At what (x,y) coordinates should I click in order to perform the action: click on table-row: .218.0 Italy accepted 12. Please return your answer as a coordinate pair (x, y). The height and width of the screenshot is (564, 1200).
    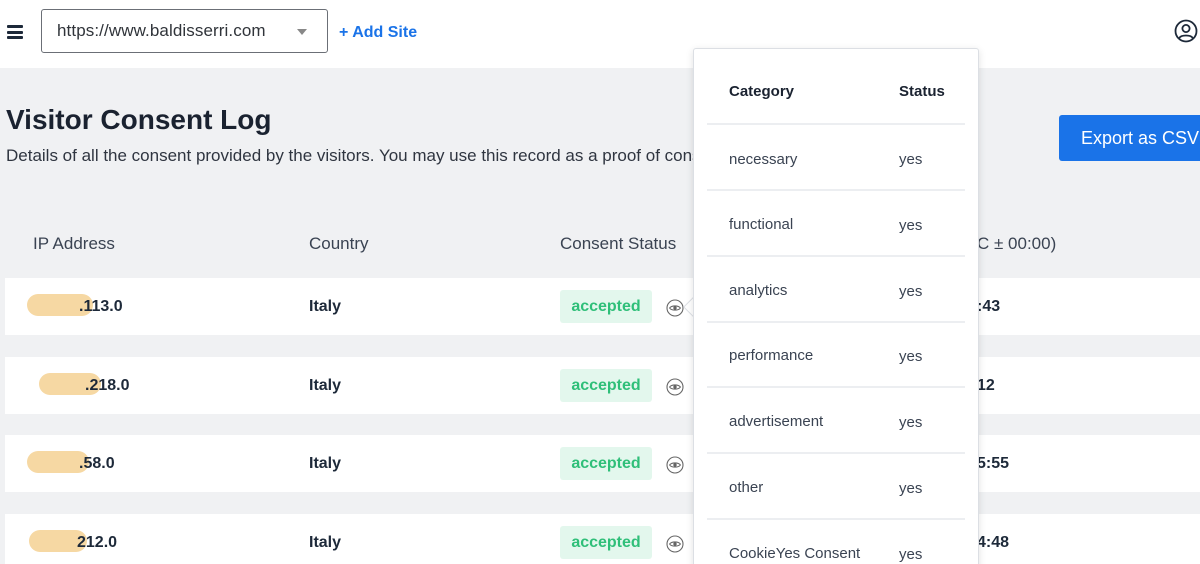
    Looking at the image, I should click on (602, 385).